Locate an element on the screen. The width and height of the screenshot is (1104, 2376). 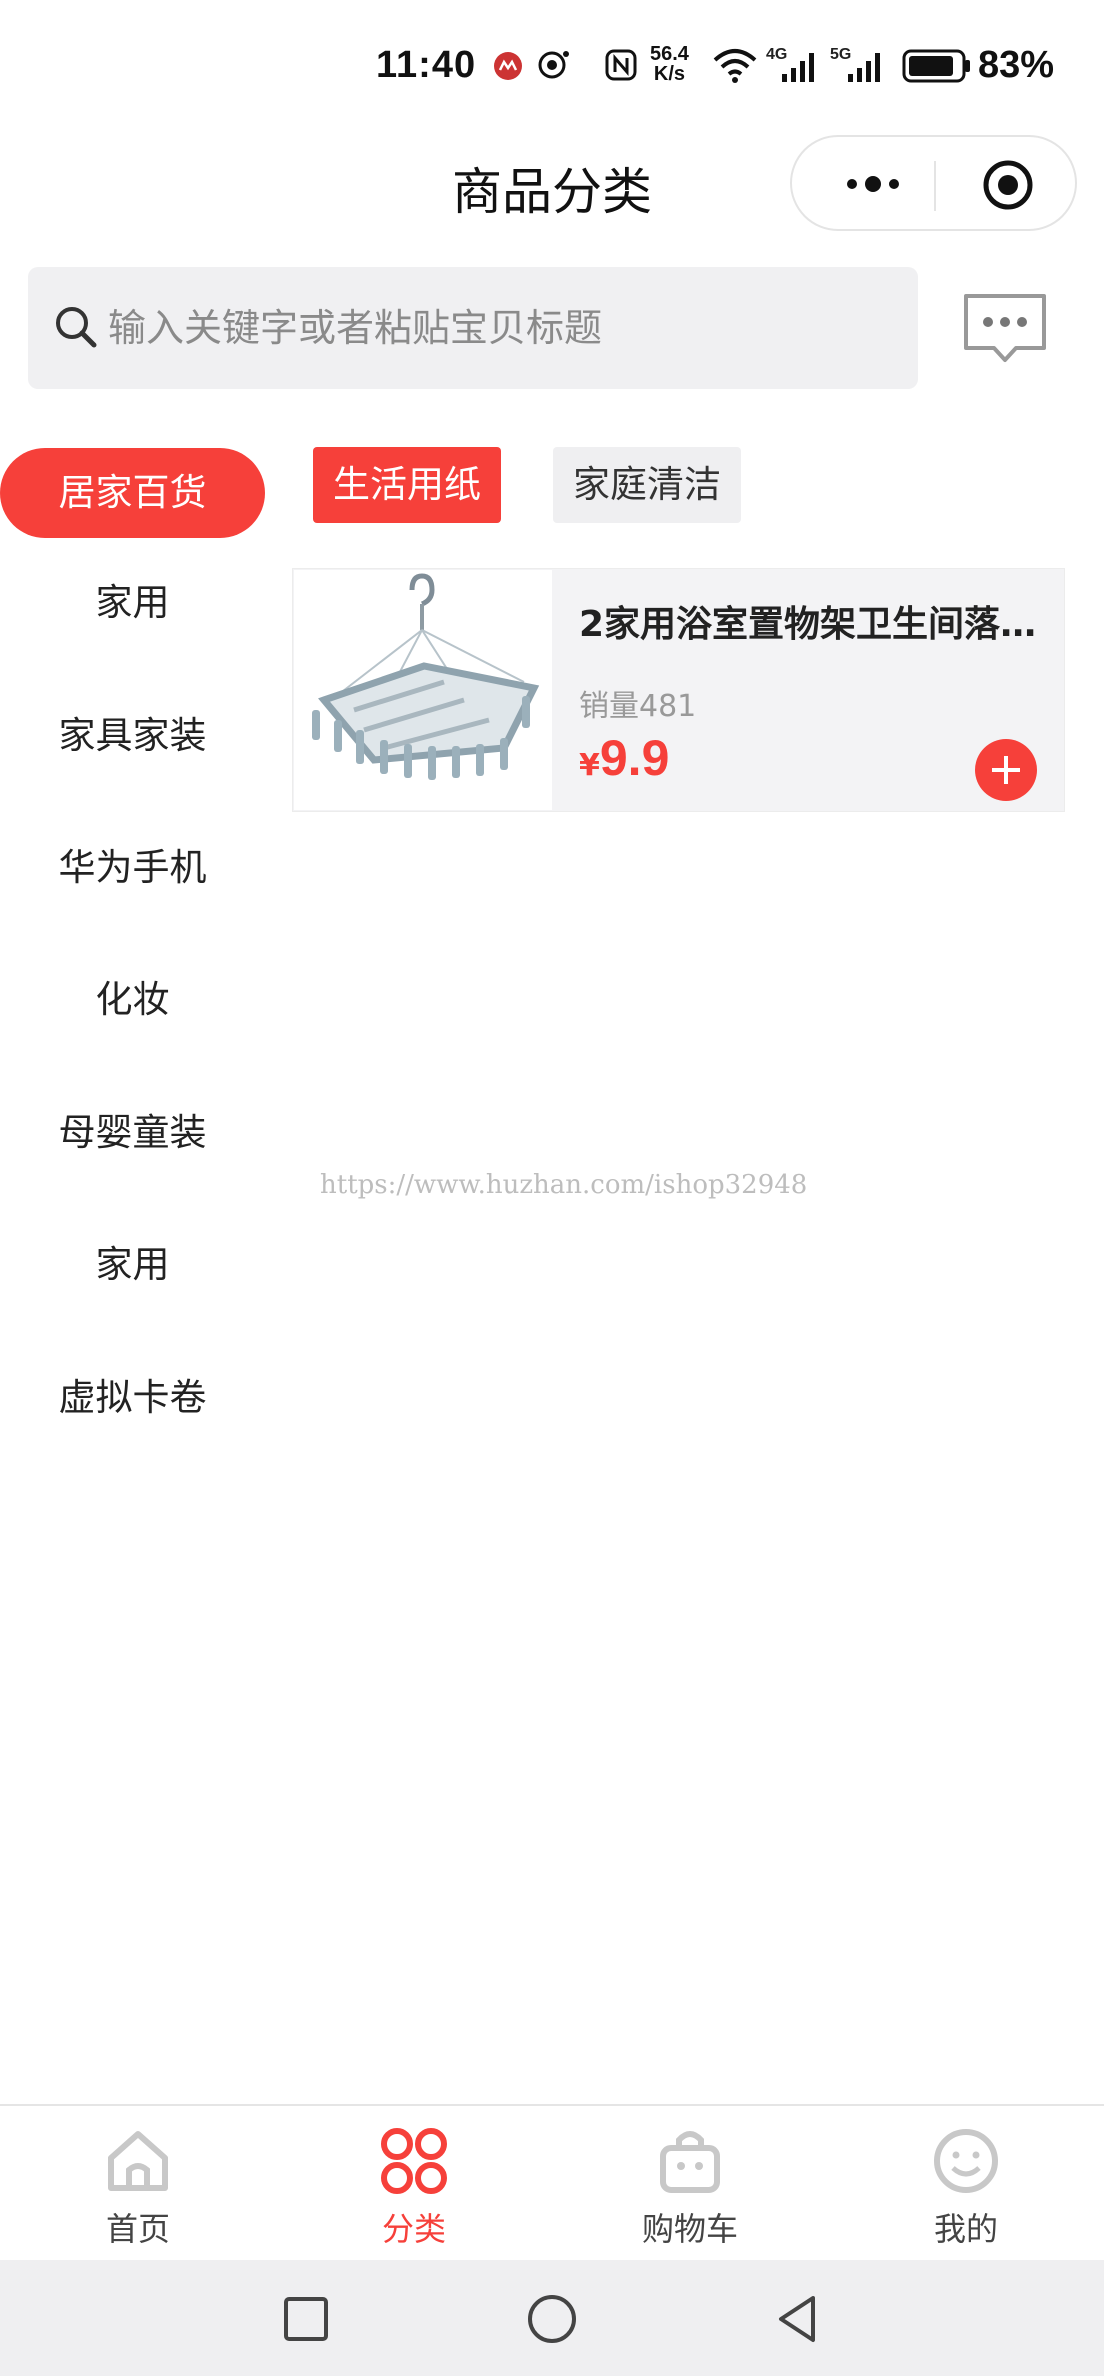
status-bar: 11:40 56.4 K/s 4G 5G 83% is located at coordinates (552, 65).